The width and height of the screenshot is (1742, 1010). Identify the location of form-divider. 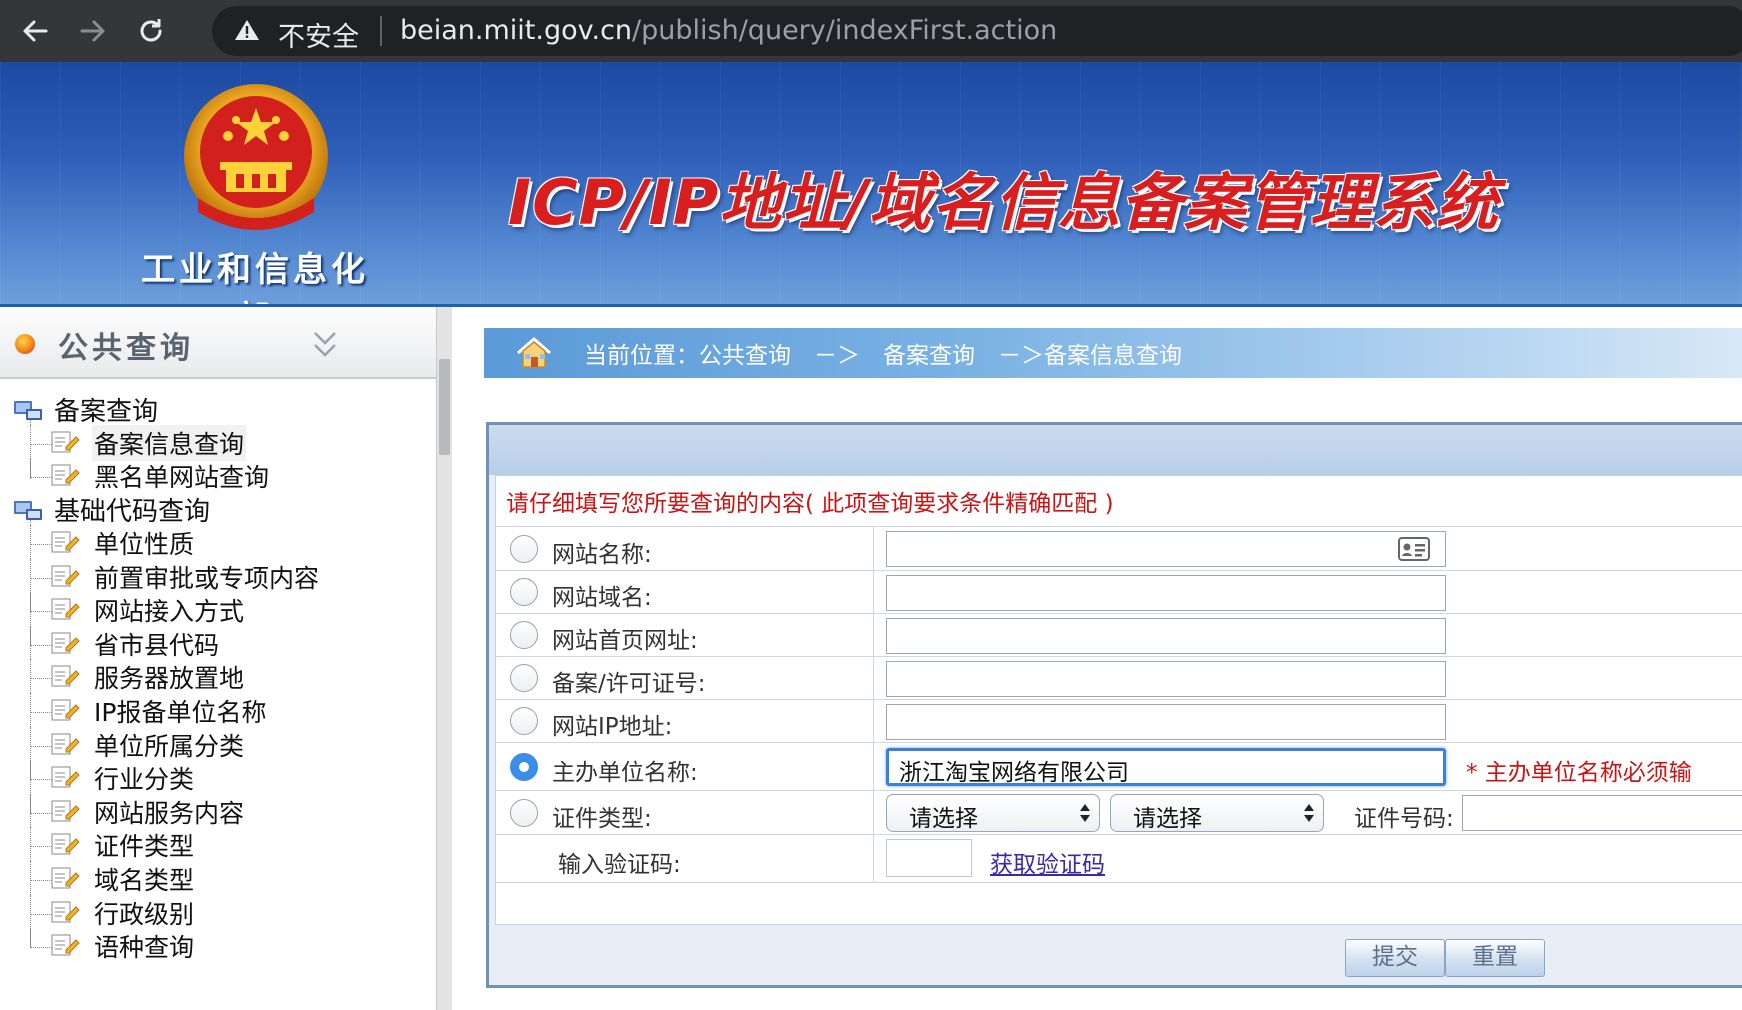
(1119, 882).